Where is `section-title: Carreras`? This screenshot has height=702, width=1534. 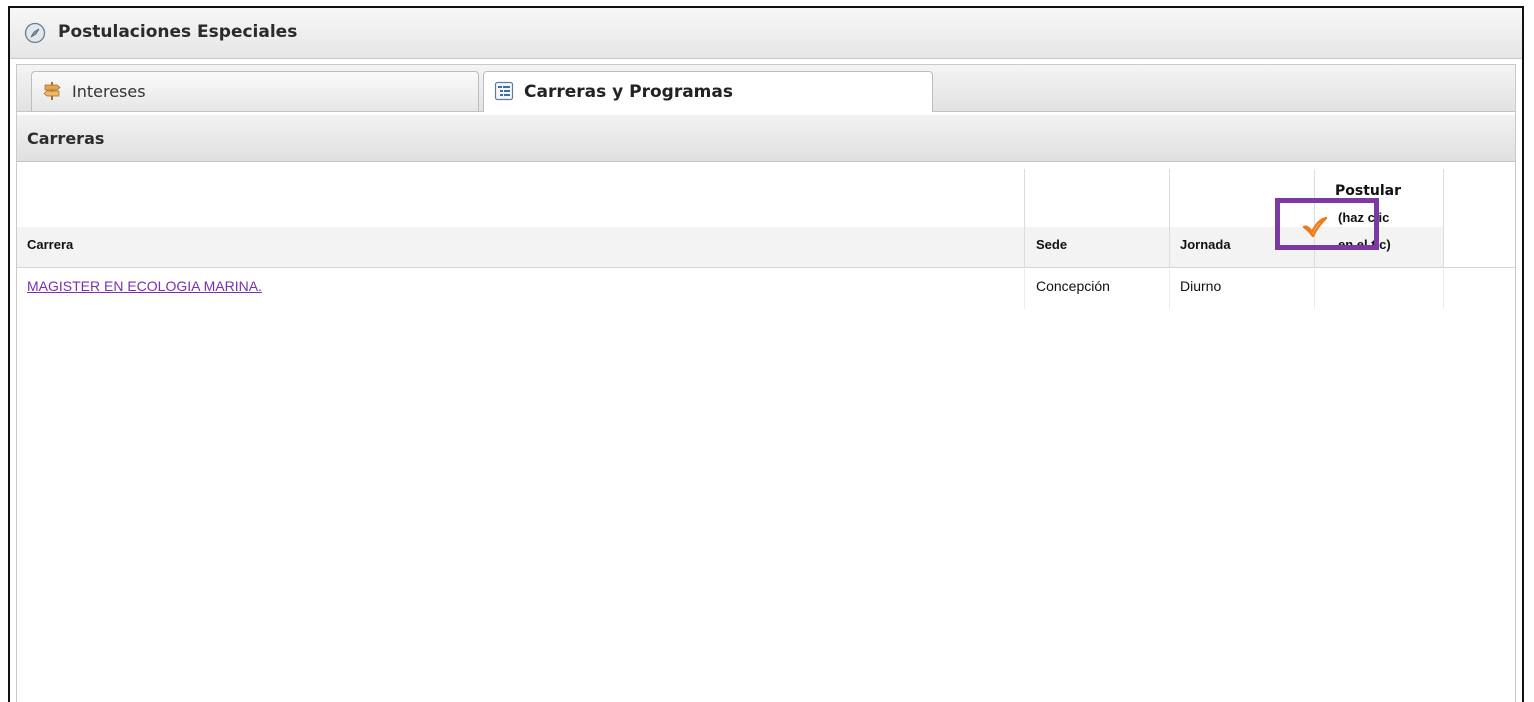 section-title: Carreras is located at coordinates (66, 138).